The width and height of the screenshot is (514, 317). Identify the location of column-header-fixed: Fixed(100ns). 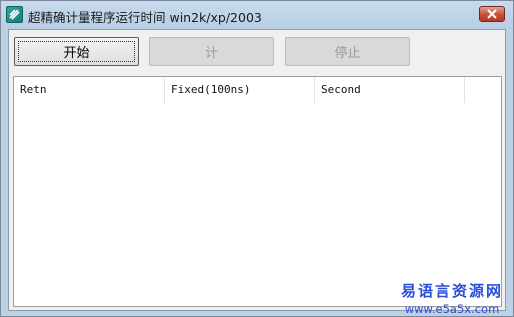
(240, 90).